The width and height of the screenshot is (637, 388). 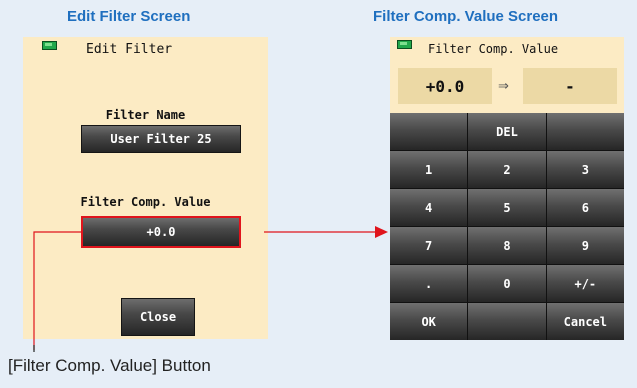 What do you see at coordinates (57, 290) in the screenshot?
I see `callout-leader-line` at bounding box center [57, 290].